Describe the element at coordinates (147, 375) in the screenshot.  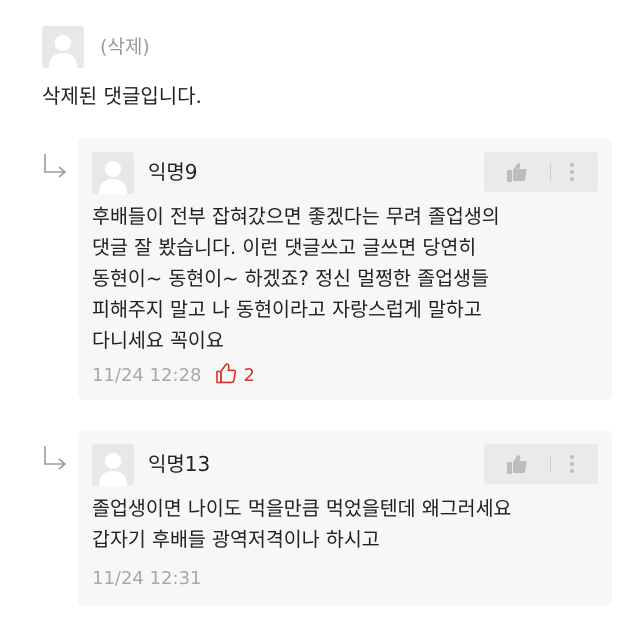
I see `comment-timestamp: 11/24 12:28` at that location.